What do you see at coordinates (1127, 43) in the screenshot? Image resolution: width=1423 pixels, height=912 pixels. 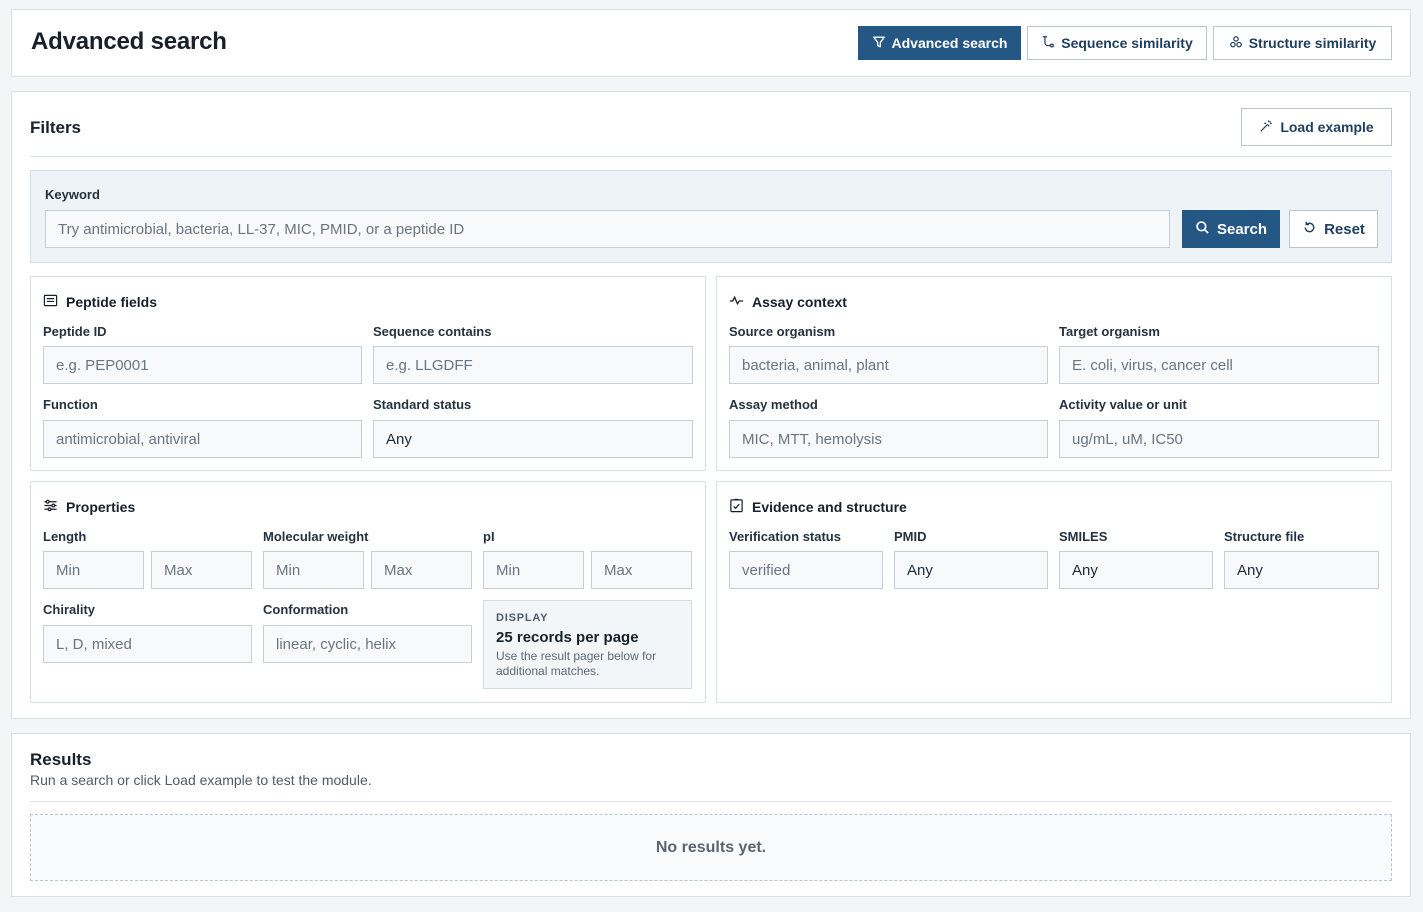 I see `tab-label: Sequence similarity` at bounding box center [1127, 43].